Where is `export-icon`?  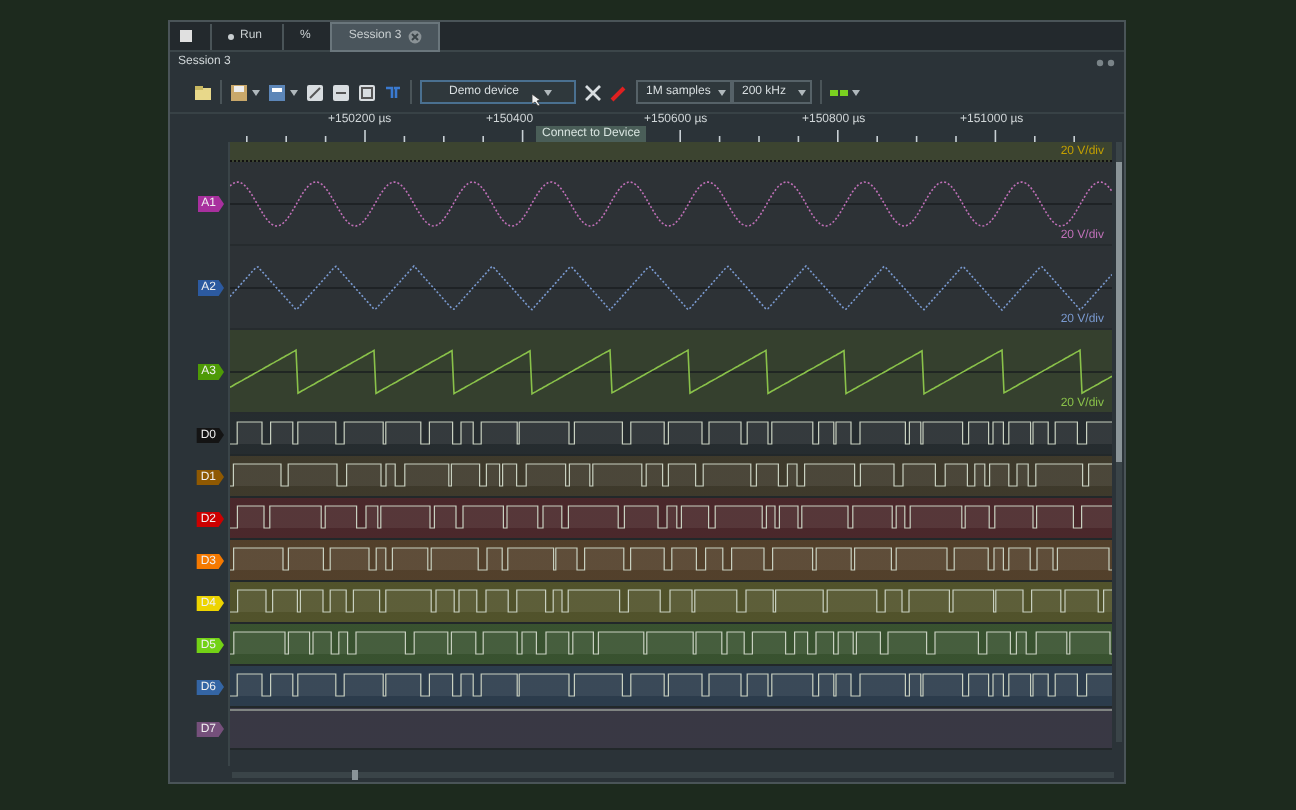 export-icon is located at coordinates (277, 92).